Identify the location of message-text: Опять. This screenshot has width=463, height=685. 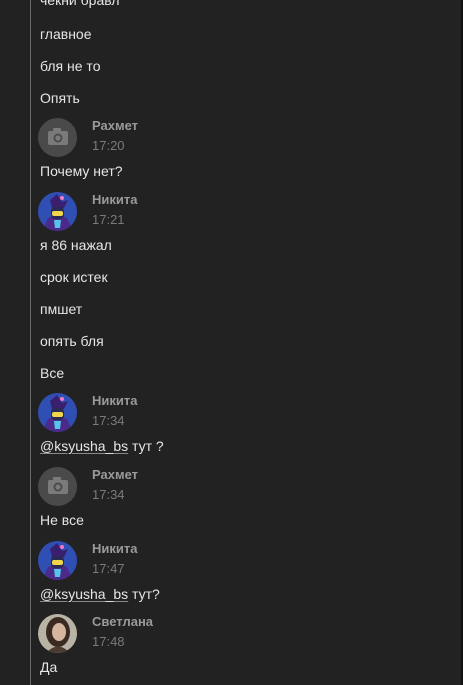
(60, 98).